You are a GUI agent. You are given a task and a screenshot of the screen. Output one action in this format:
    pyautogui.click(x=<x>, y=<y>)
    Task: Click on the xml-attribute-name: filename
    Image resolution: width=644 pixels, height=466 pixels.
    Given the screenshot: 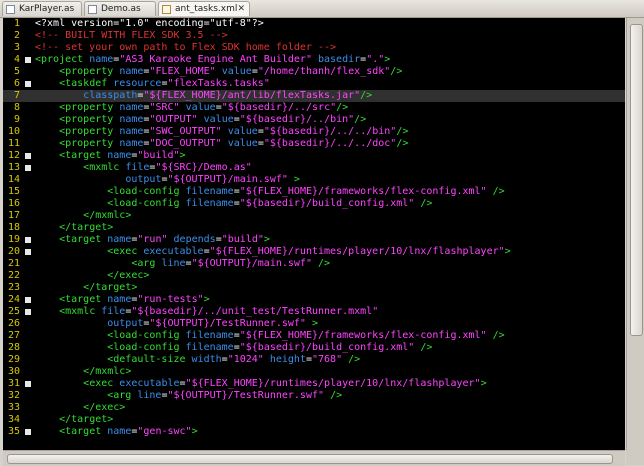 What is the action you would take?
    pyautogui.click(x=209, y=347)
    